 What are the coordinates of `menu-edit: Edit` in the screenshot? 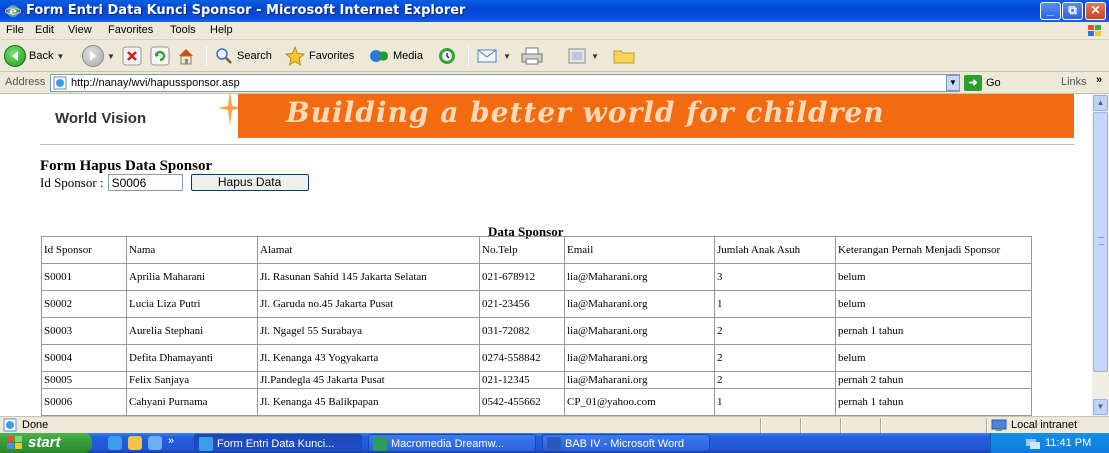 It's located at (44, 30).